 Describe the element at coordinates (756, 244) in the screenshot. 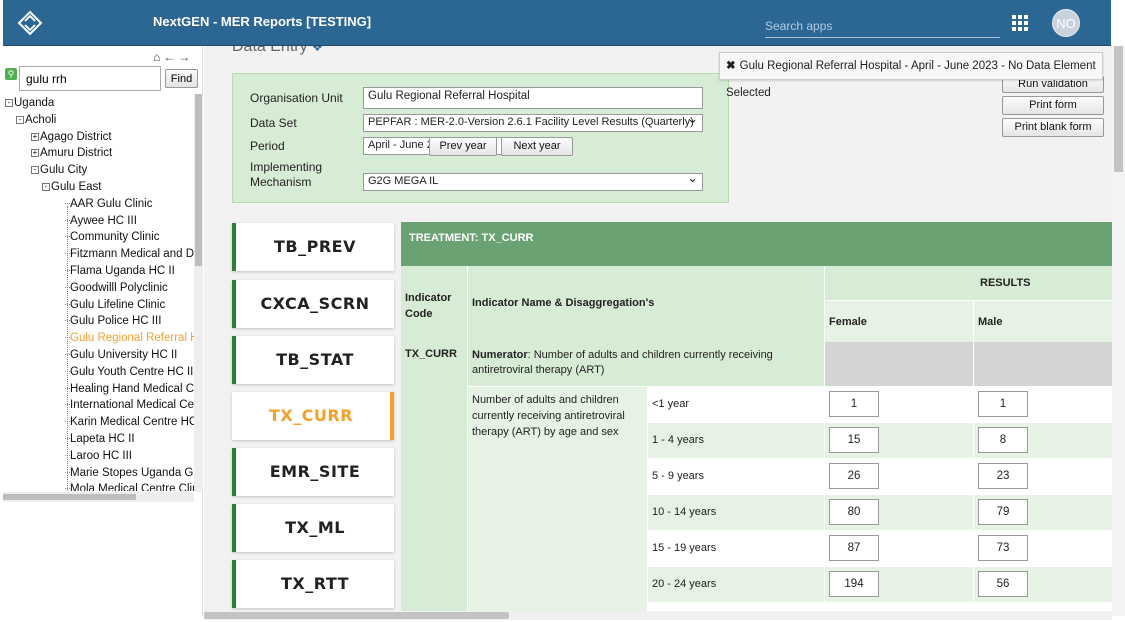

I see `section-title: TREATMENT: TX_CURR` at that location.